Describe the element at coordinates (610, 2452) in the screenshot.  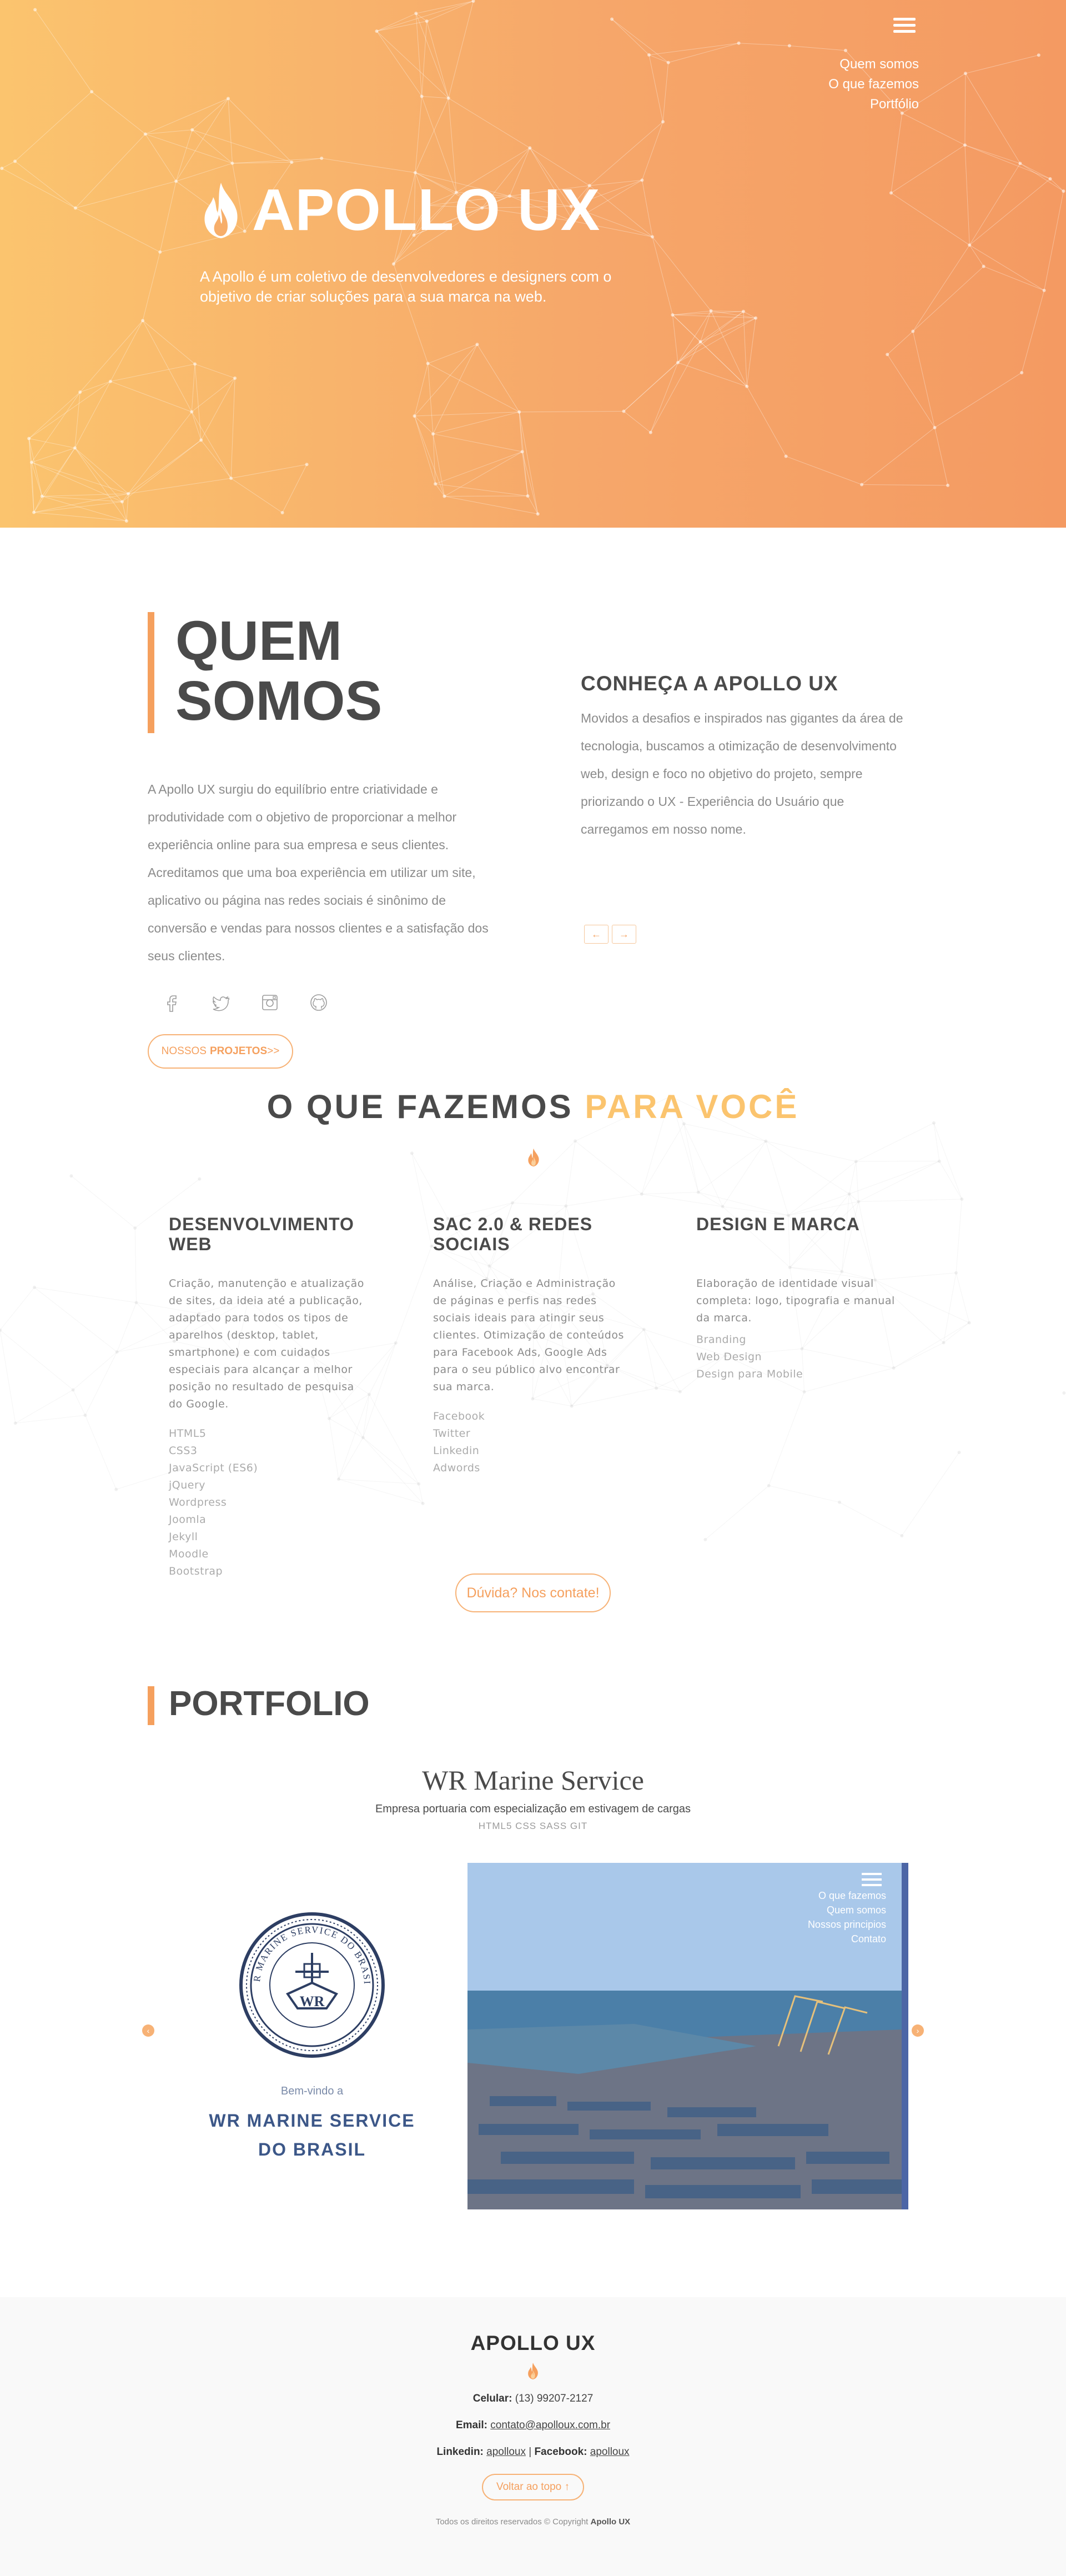
I see `facebook-link: apolloux` at that location.